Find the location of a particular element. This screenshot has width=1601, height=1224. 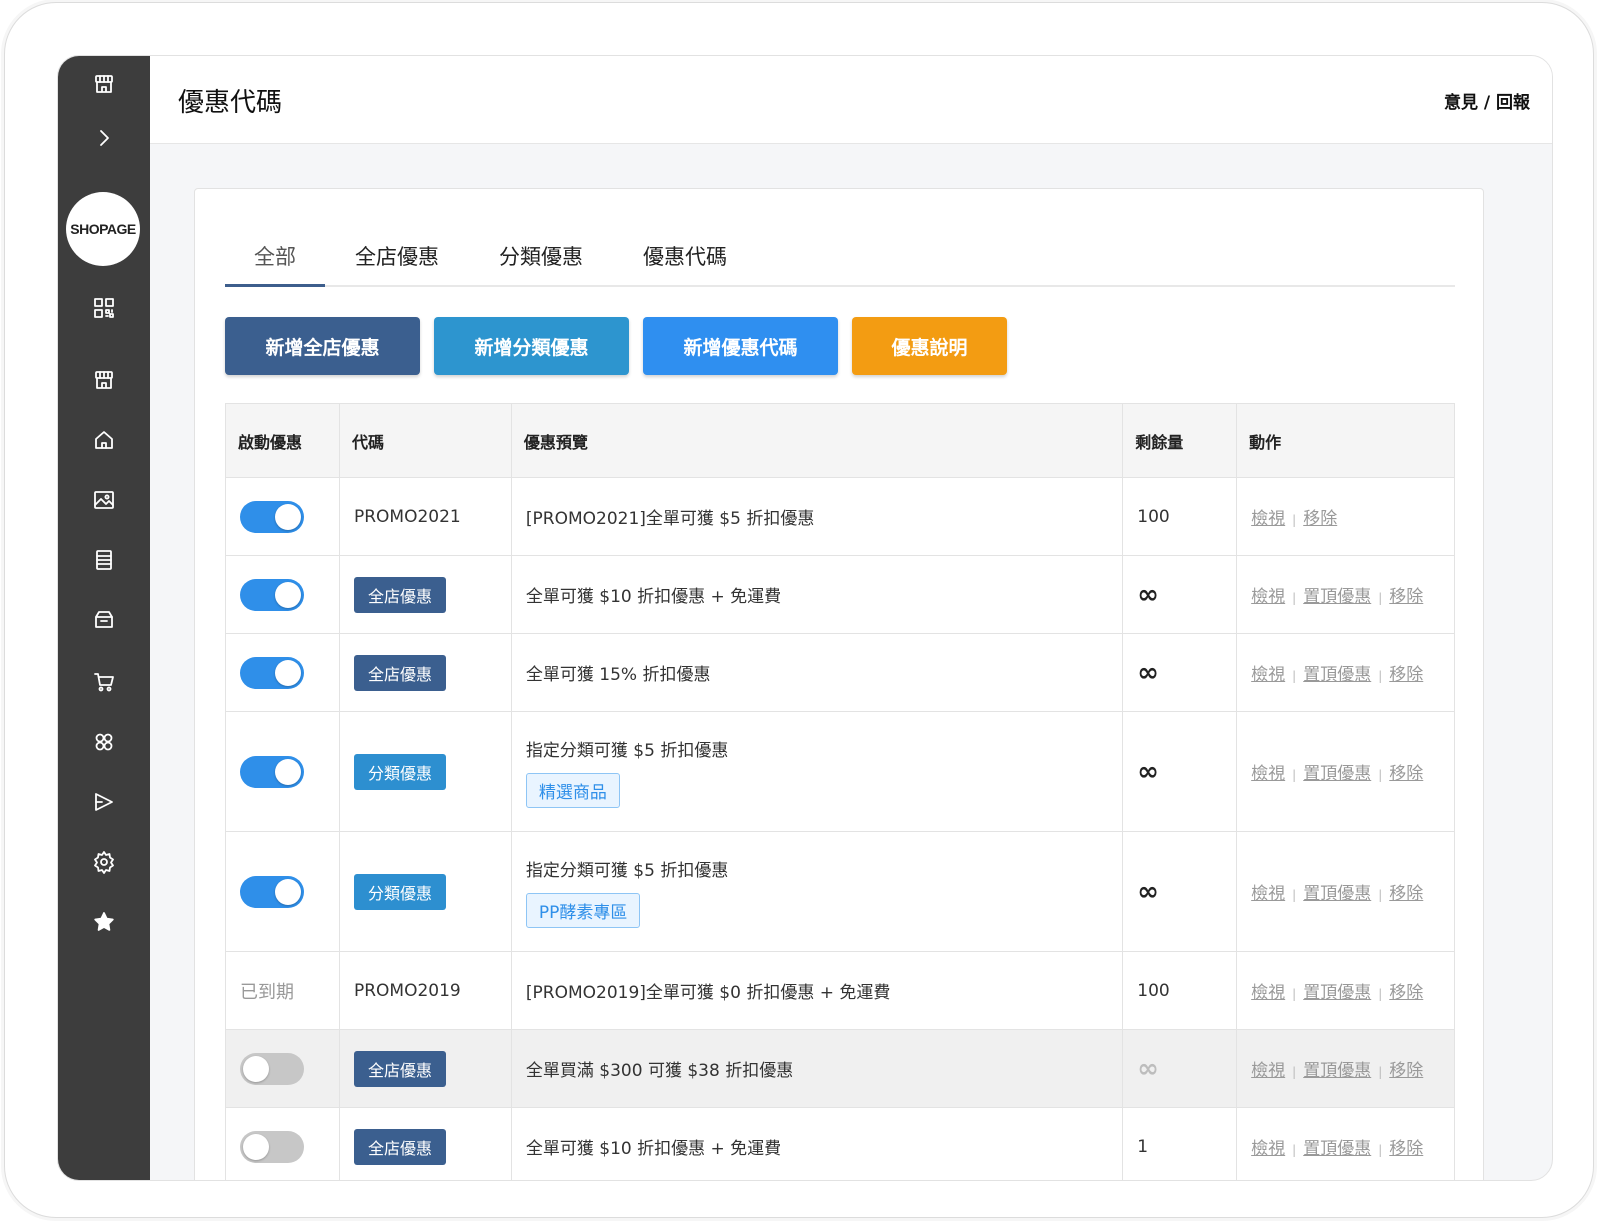

brand-logo: SHOPAGE is located at coordinates (103, 229).